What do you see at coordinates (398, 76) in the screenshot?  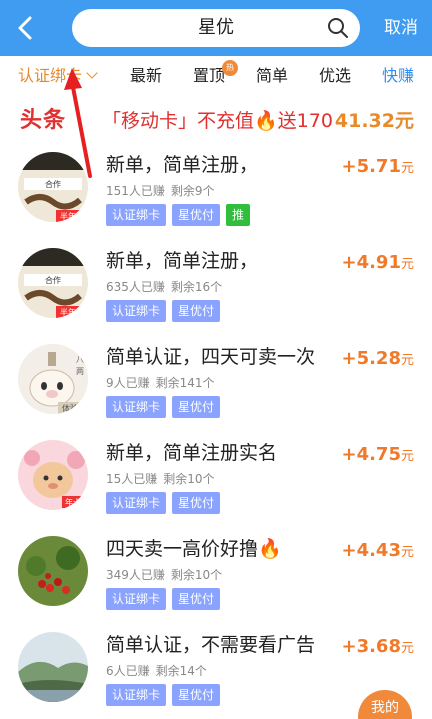 I see `tab-quick-earn: 快赚` at bounding box center [398, 76].